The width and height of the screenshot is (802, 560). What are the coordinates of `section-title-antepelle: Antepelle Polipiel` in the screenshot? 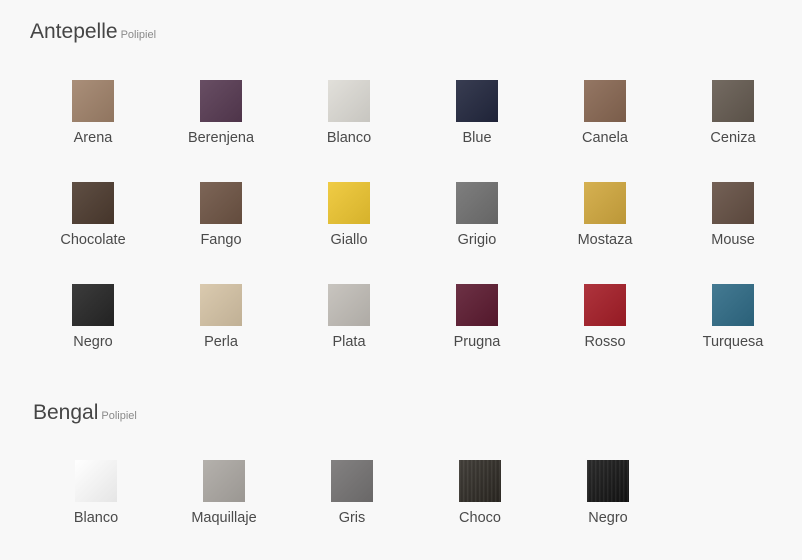 It's located at (93, 32).